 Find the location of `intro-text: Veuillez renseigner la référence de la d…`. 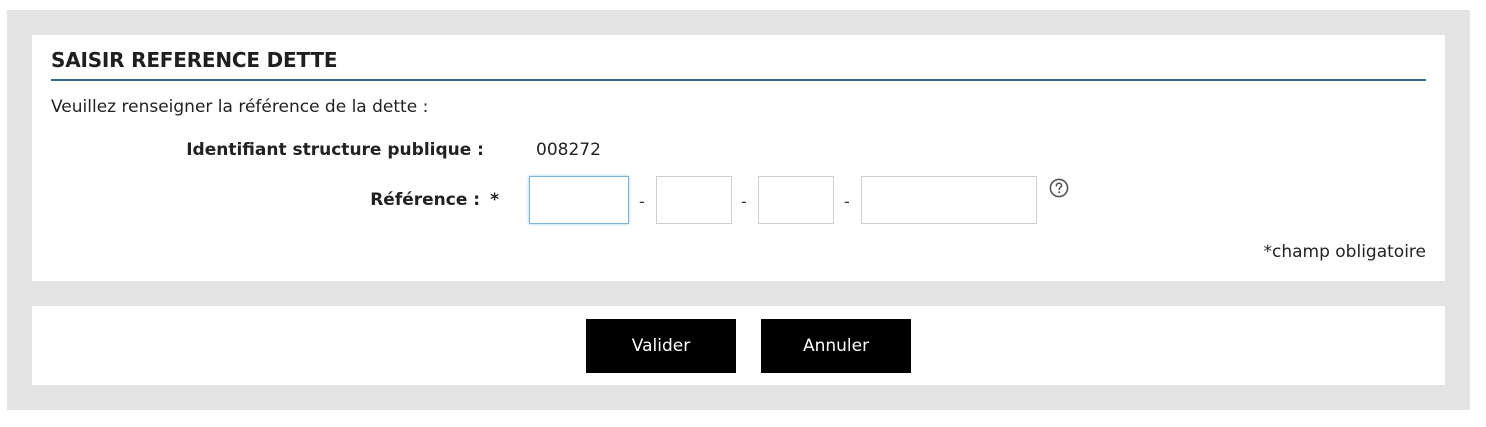

intro-text: Veuillez renseigner la référence de la d… is located at coordinates (240, 107).